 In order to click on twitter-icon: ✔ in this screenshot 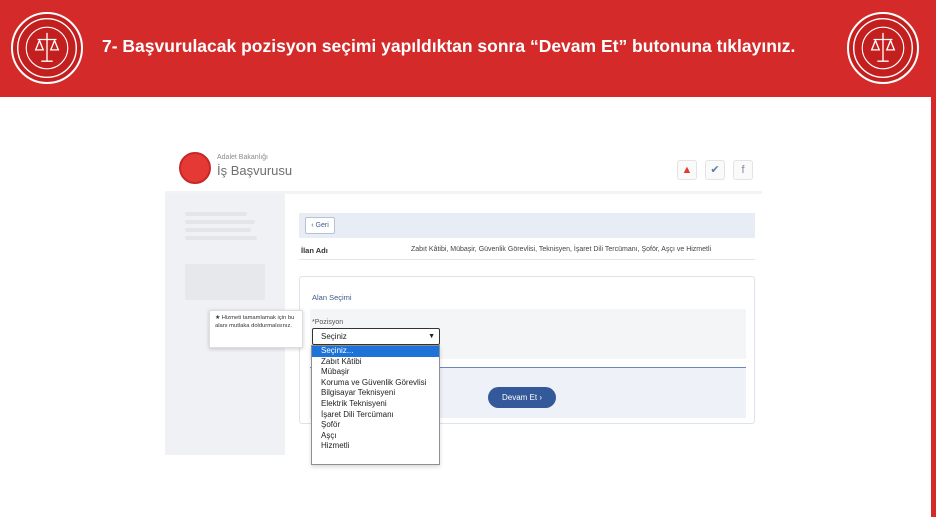, I will do `click(715, 170)`.